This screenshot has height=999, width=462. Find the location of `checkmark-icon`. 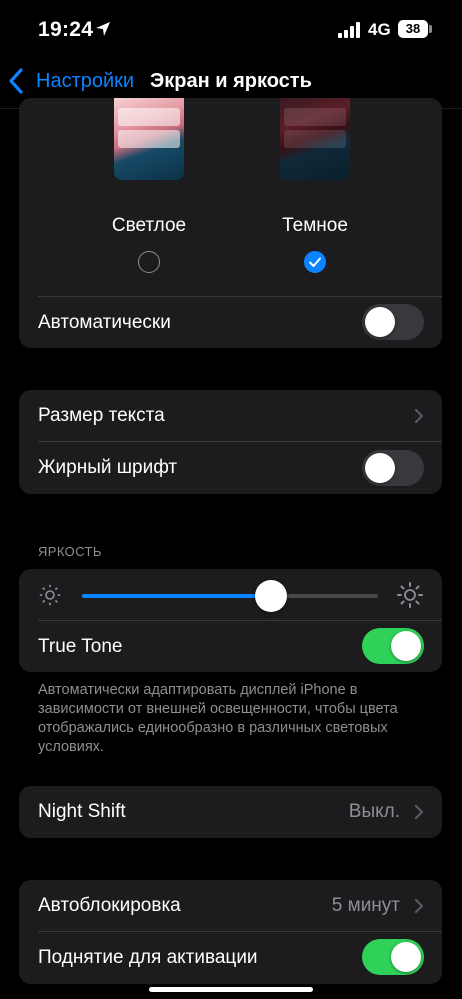

checkmark-icon is located at coordinates (314, 262).